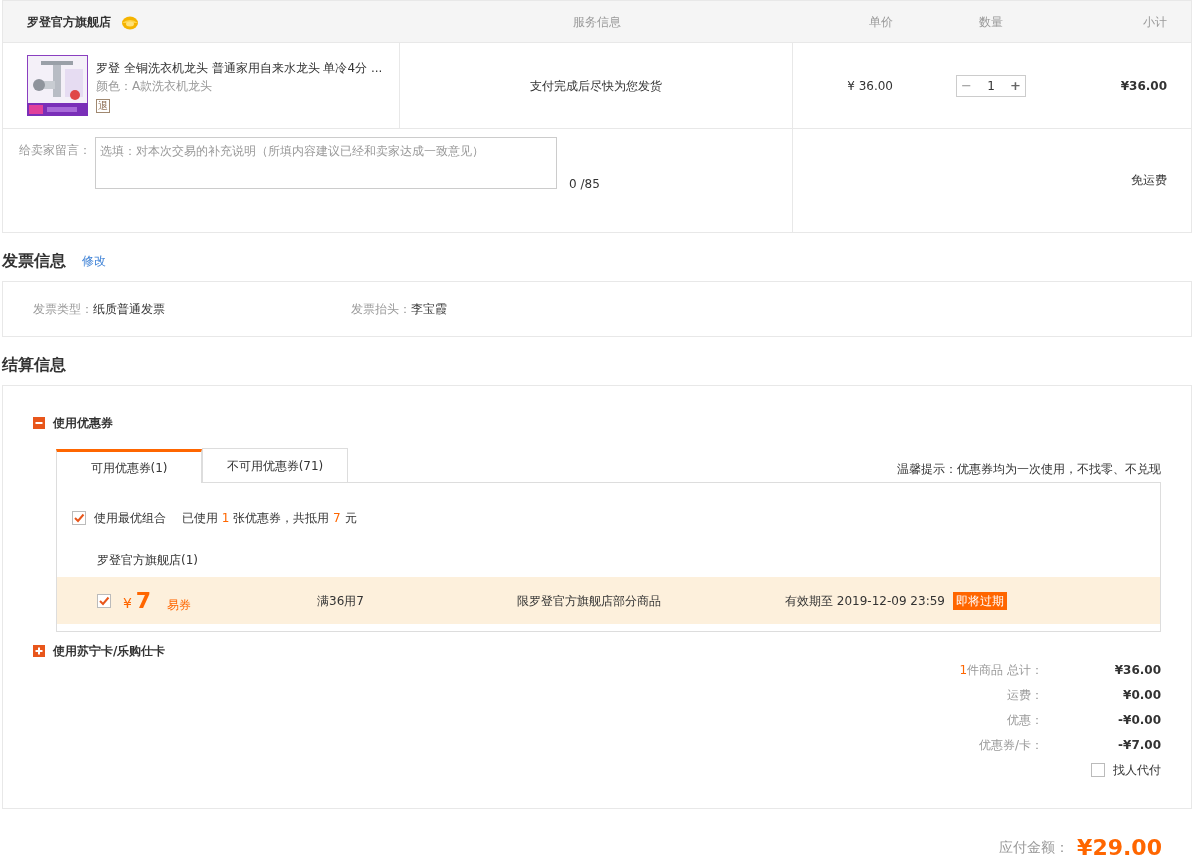 The image size is (1196, 858). What do you see at coordinates (94, 261) in the screenshot?
I see `edit-link: 修改` at bounding box center [94, 261].